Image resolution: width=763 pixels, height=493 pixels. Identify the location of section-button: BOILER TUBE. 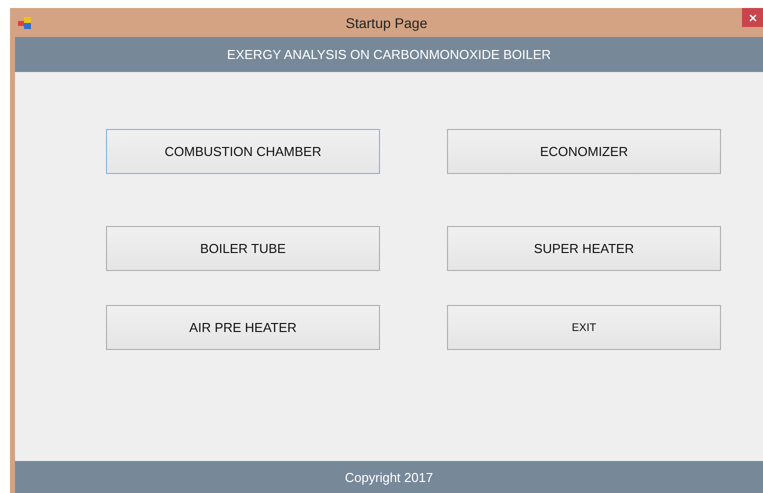
(243, 248).